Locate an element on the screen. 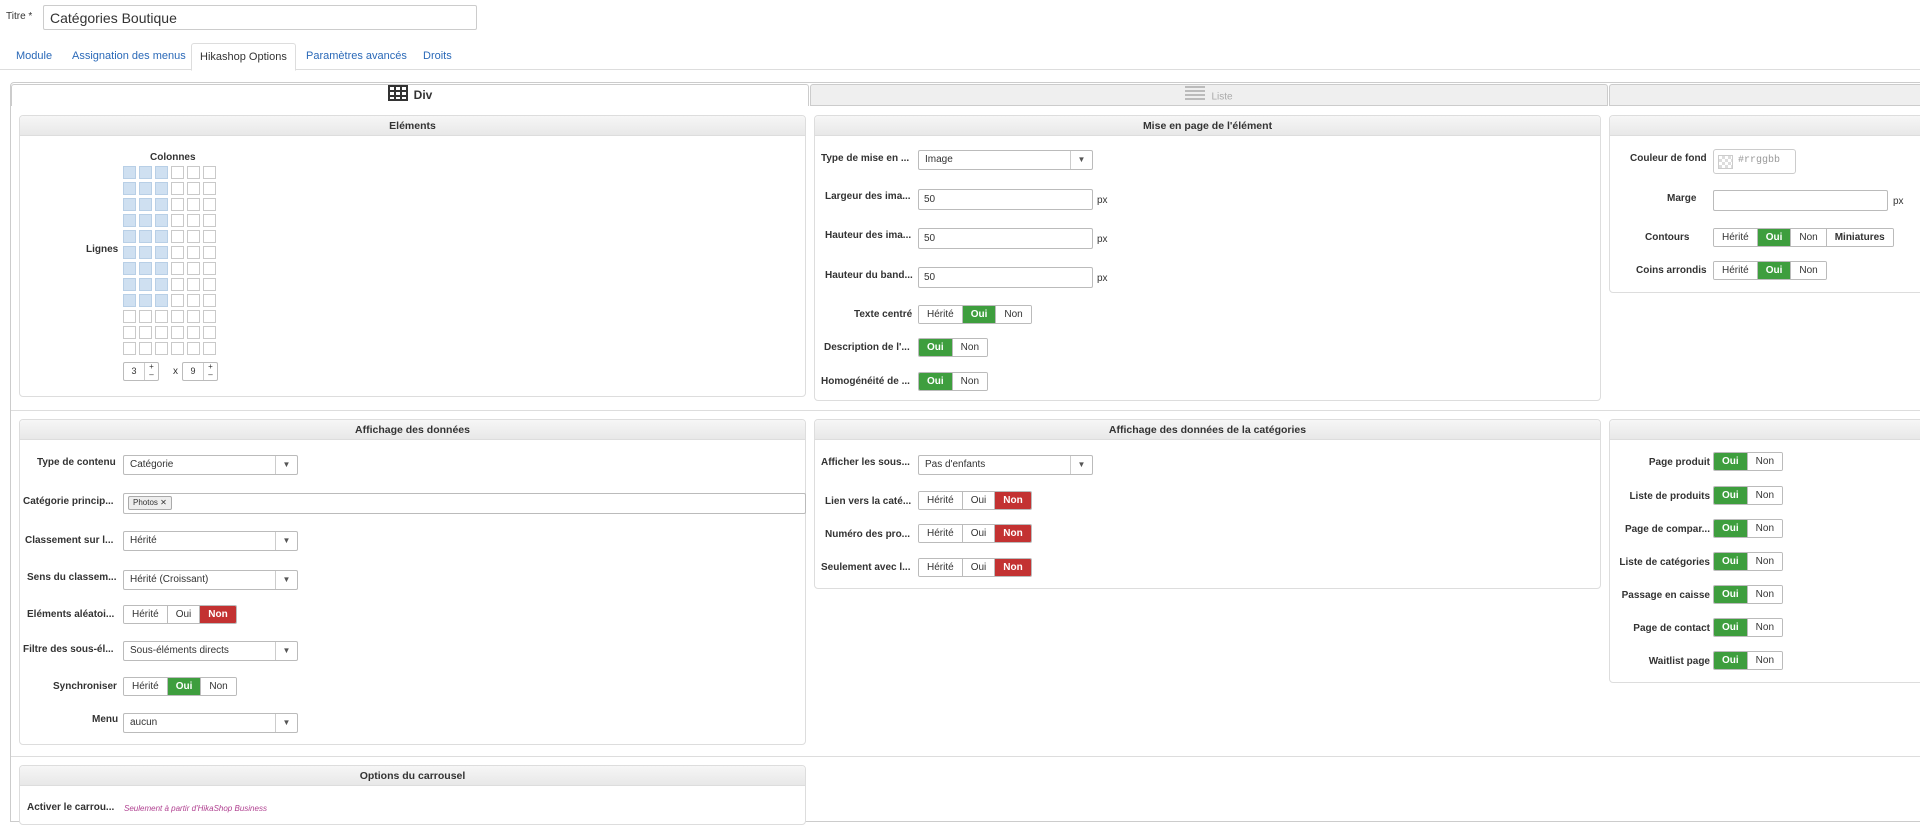 Image resolution: width=1920 pixels, height=825 pixels. passage-caisse-toggle: Oui Non is located at coordinates (1748, 594).